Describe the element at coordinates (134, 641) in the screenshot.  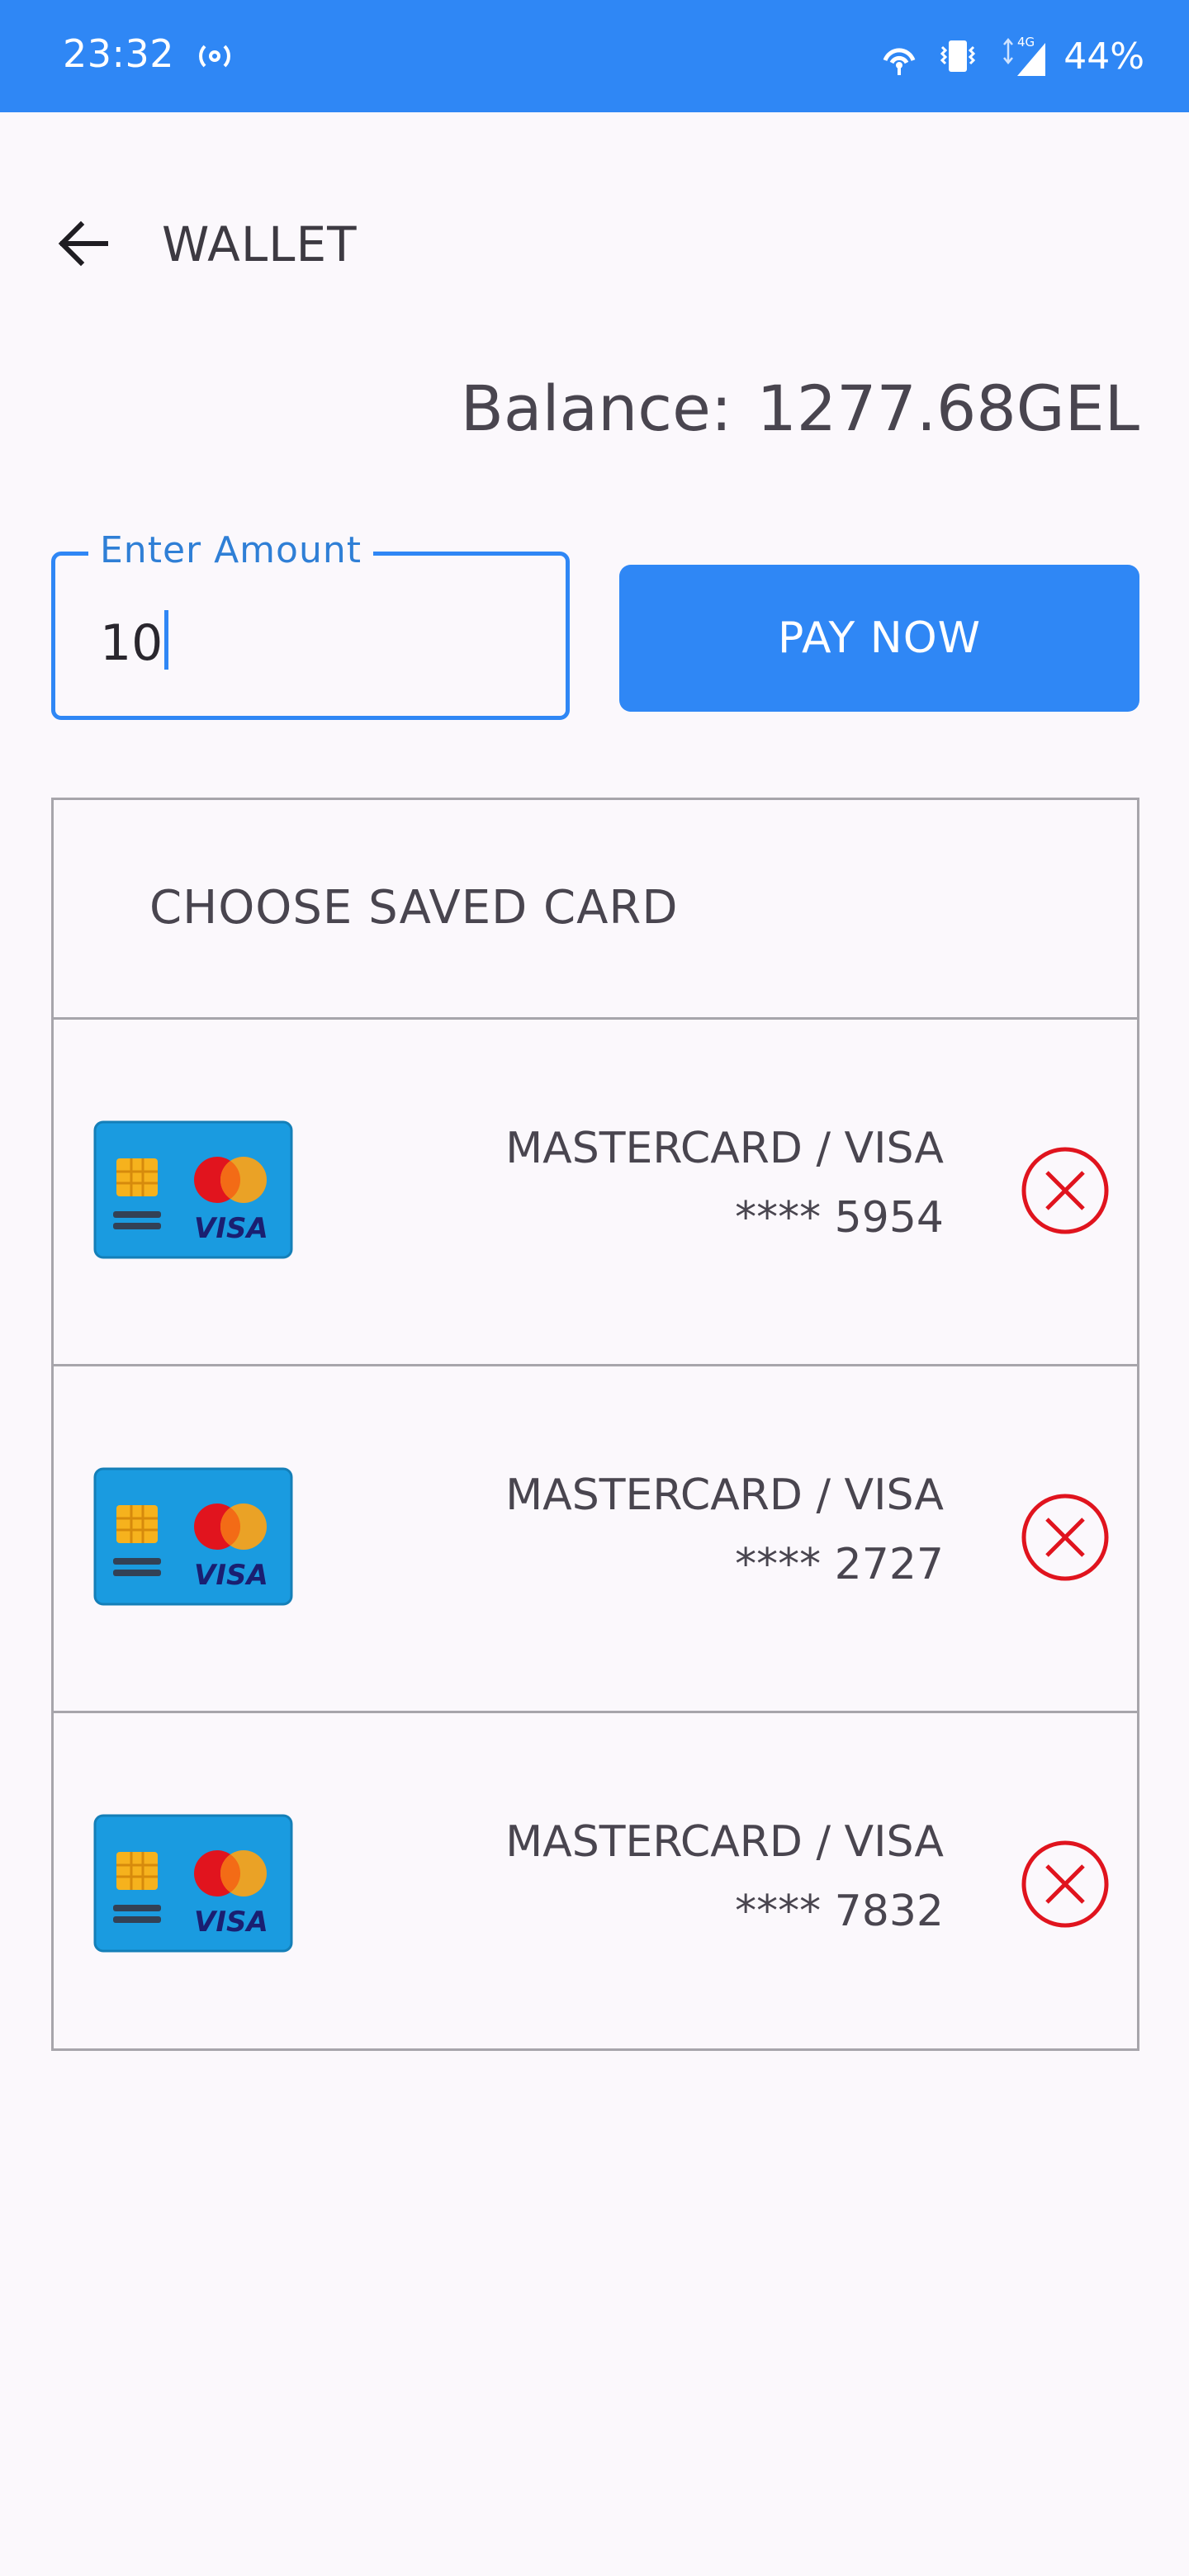
I see `amount-input-value: 10` at that location.